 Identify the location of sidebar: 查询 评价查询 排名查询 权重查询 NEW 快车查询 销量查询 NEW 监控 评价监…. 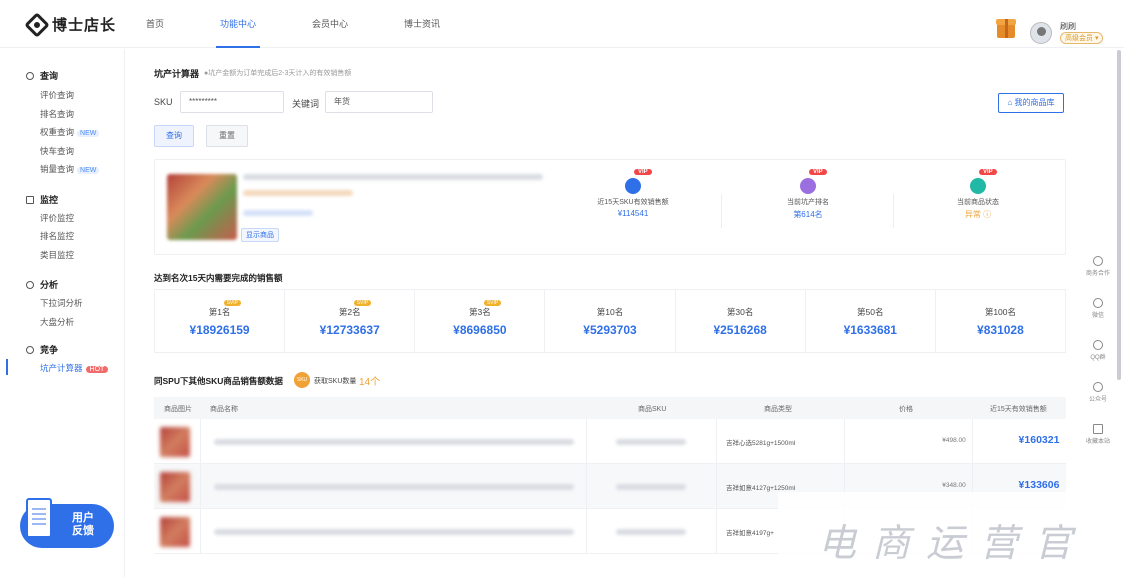
(62, 313).